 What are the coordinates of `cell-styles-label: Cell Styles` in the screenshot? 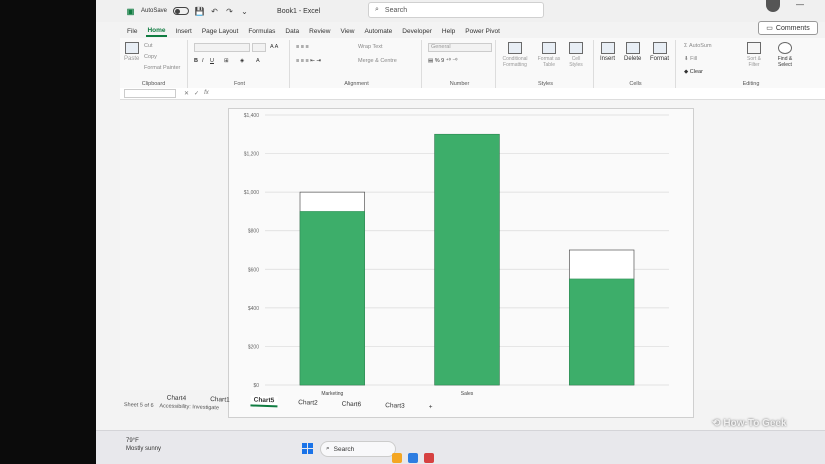 It's located at (576, 62).